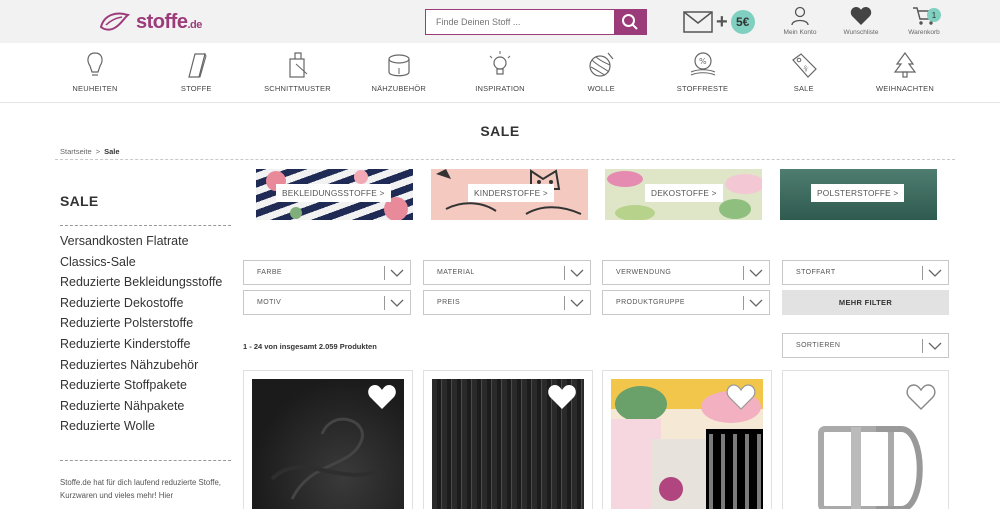 Image resolution: width=1000 pixels, height=509 pixels. Describe the element at coordinates (194, 24) in the screenshot. I see `logo-tld: .de` at that location.